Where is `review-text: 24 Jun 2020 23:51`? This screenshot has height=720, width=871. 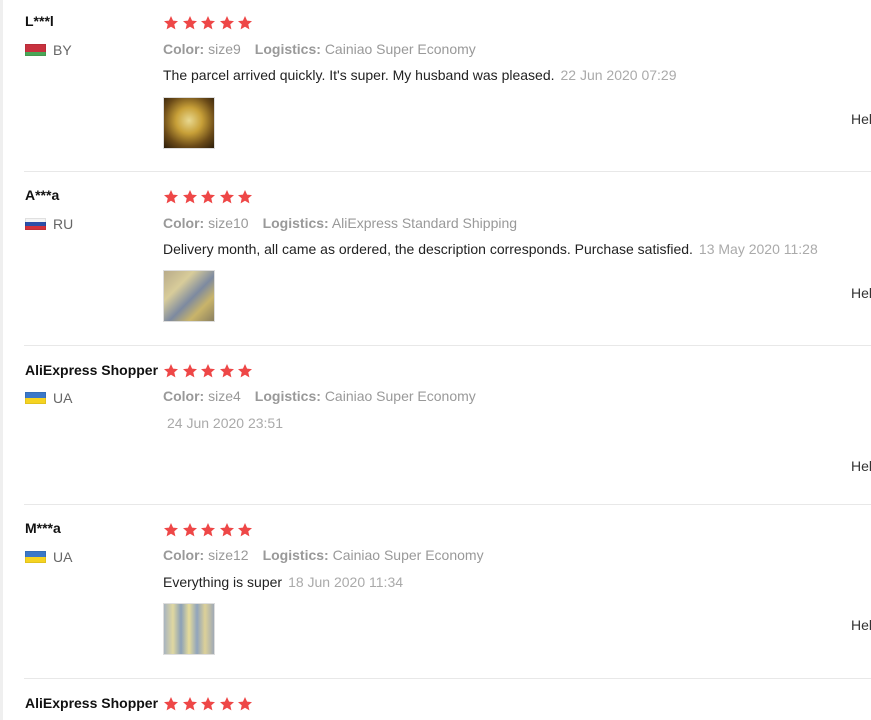 review-text: 24 Jun 2020 23:51 is located at coordinates (225, 423).